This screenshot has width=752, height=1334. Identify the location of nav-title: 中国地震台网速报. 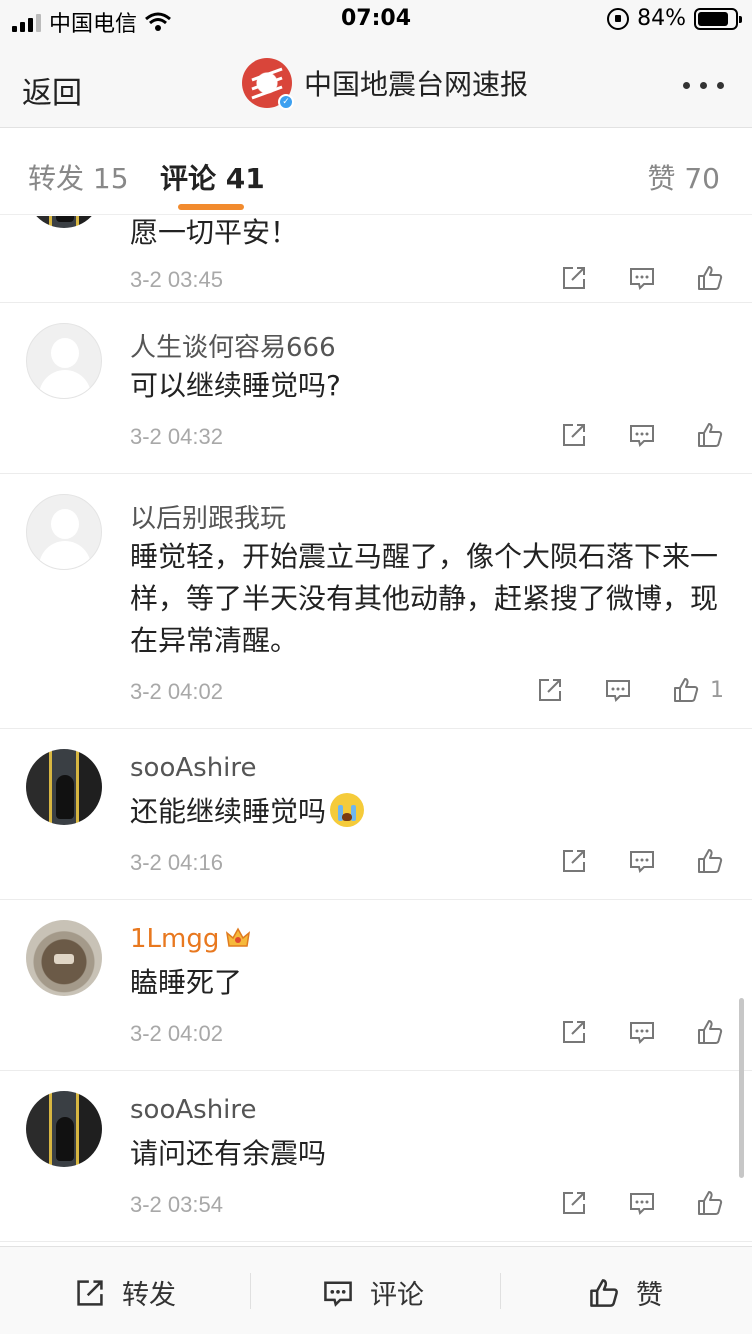
(416, 84).